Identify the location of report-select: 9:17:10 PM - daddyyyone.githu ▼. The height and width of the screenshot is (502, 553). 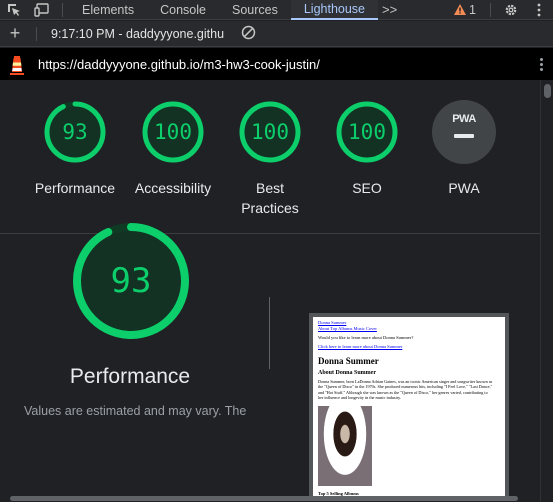
(136, 34).